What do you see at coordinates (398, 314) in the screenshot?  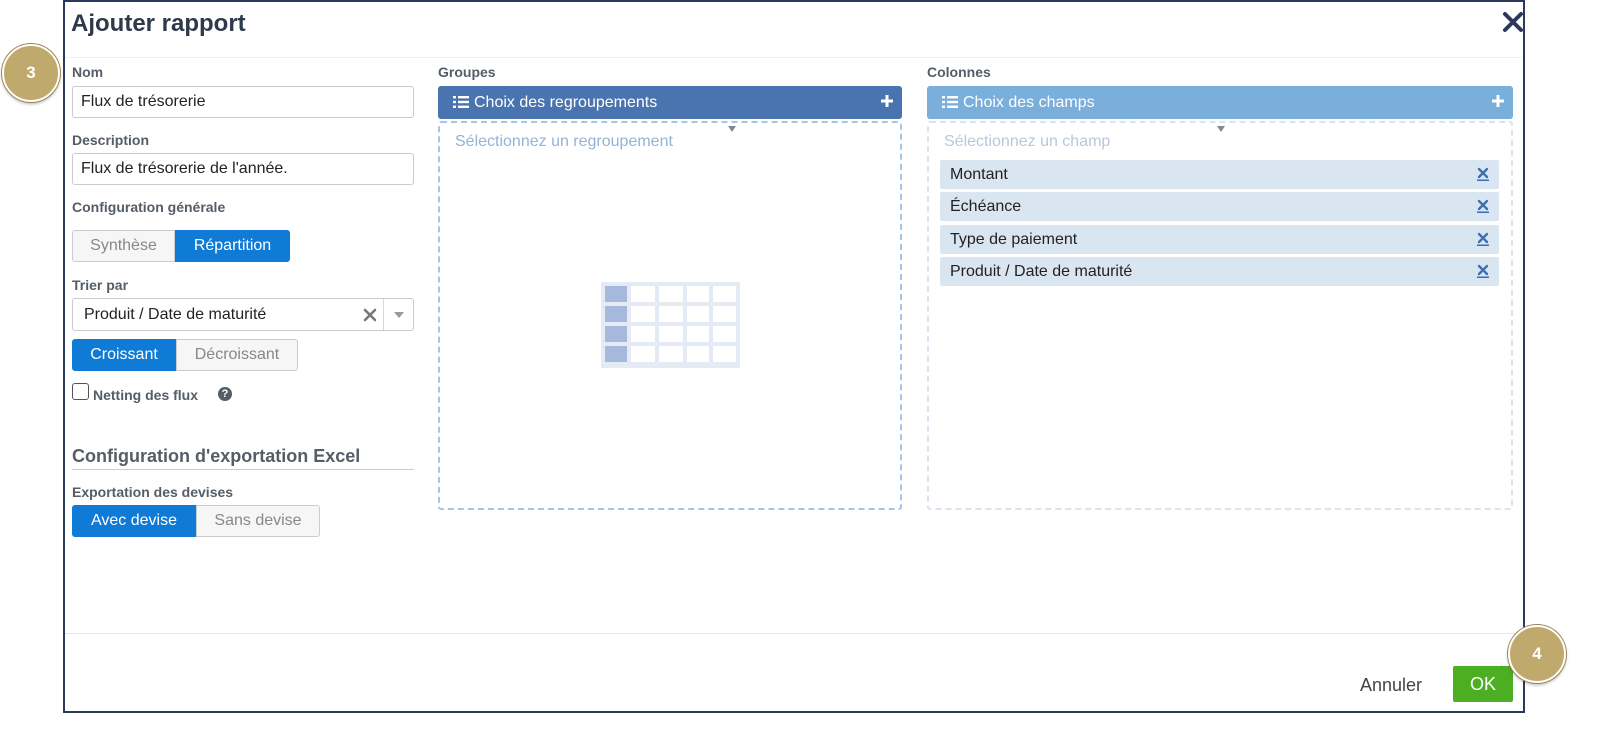 I see `chevron-down-icon` at bounding box center [398, 314].